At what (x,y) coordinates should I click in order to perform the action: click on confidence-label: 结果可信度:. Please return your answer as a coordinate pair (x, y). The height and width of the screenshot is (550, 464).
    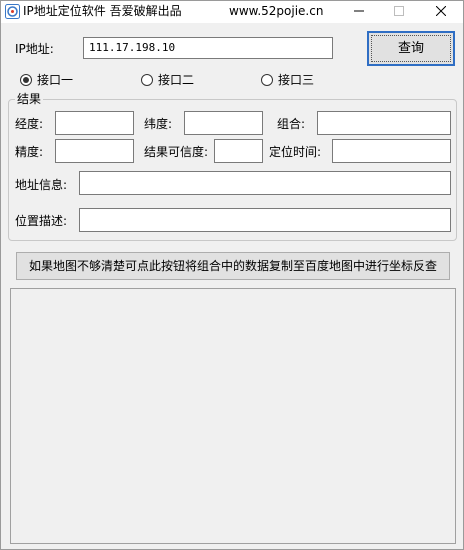
    Looking at the image, I should click on (176, 152).